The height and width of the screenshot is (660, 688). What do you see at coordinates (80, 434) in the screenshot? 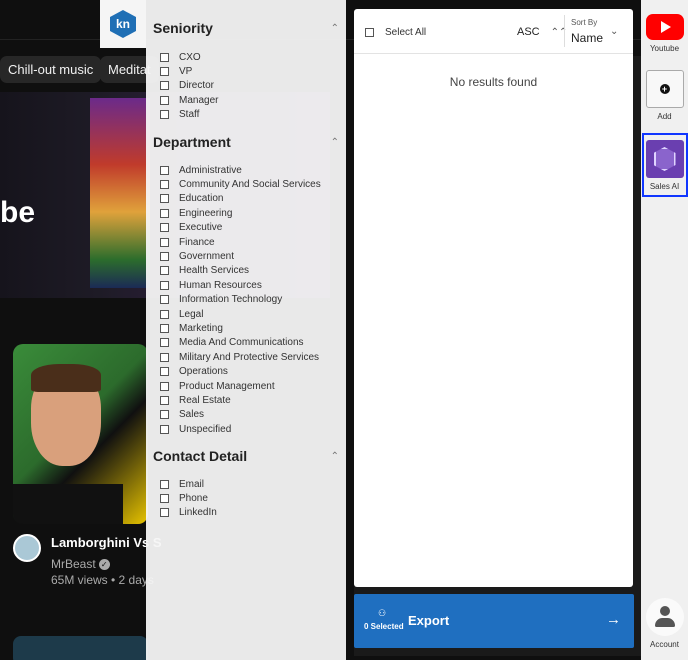
I see `video-thumbnail` at bounding box center [80, 434].